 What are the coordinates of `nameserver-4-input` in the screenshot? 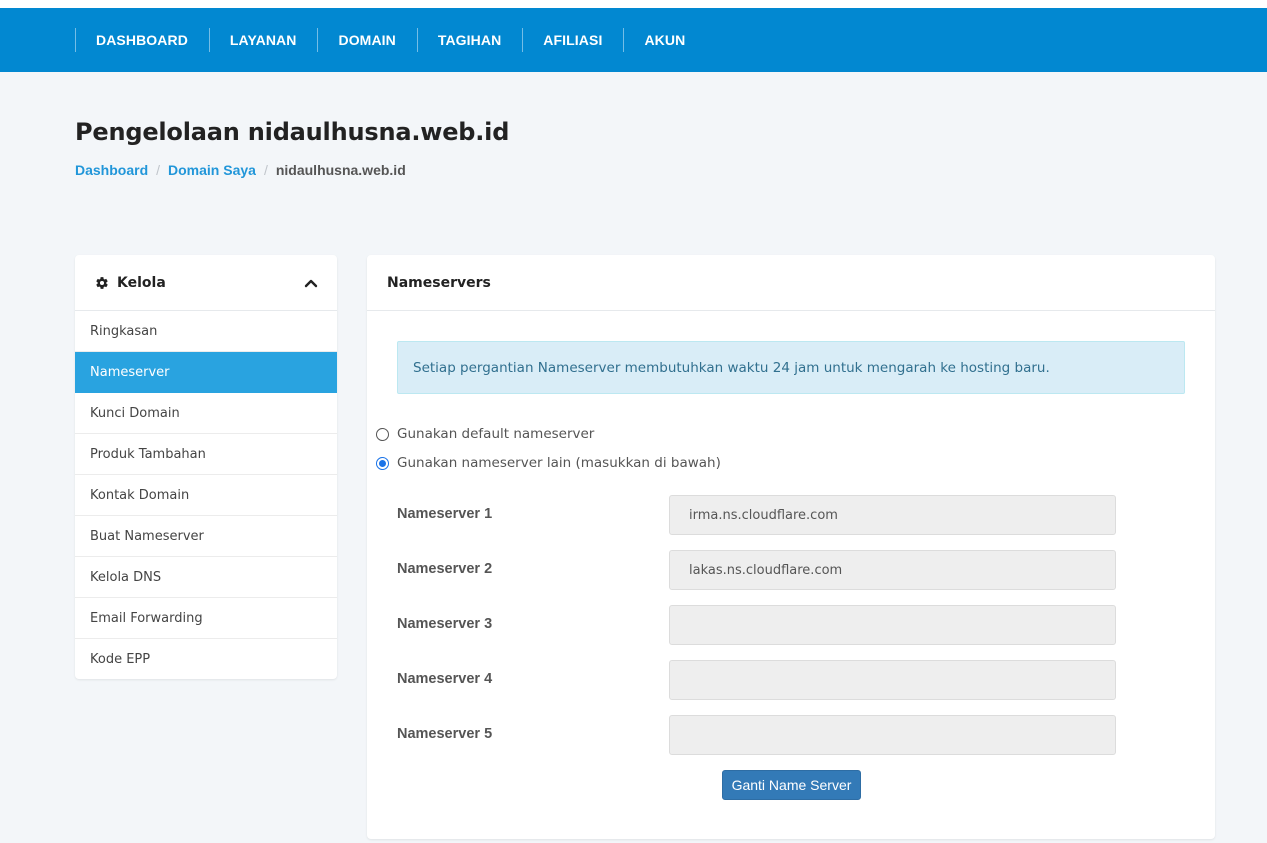 It's located at (892, 680).